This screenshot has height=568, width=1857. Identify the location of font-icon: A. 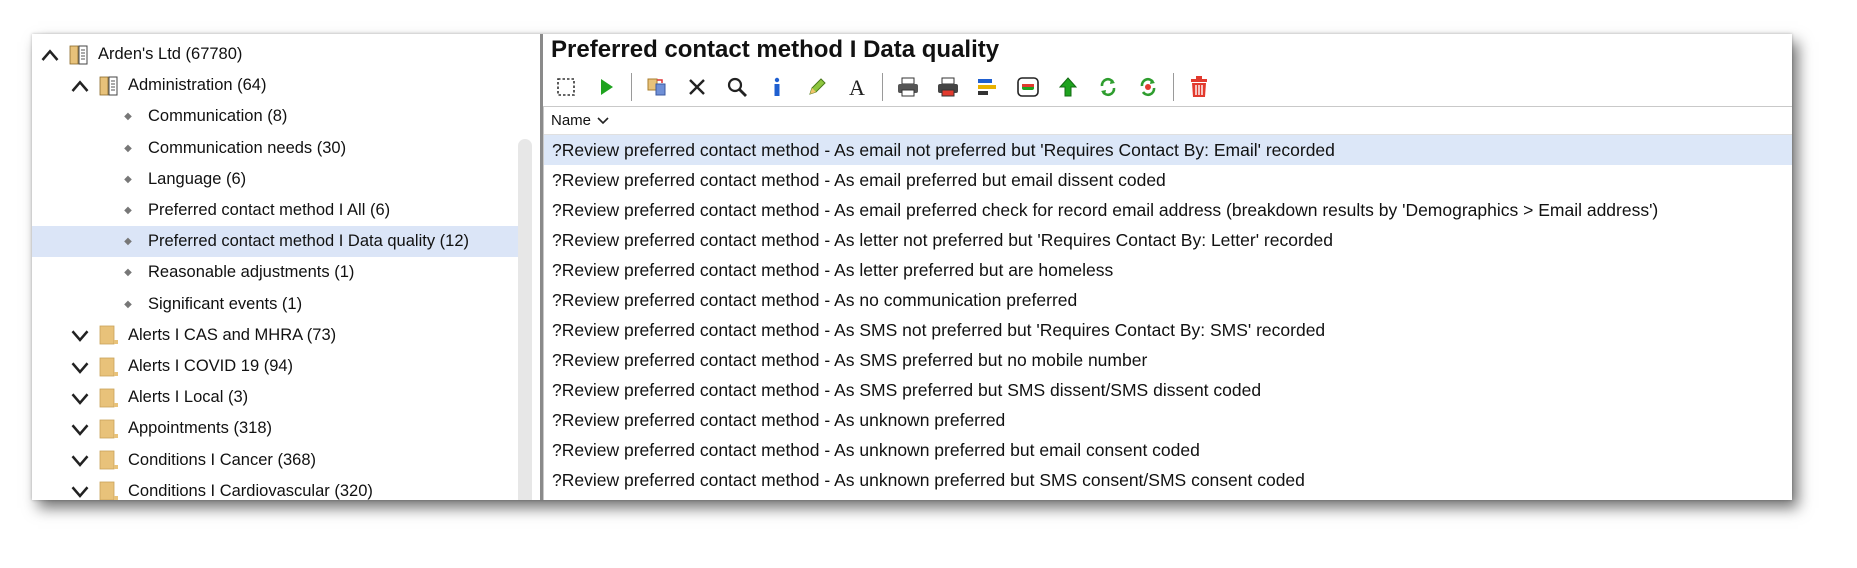
(857, 87).